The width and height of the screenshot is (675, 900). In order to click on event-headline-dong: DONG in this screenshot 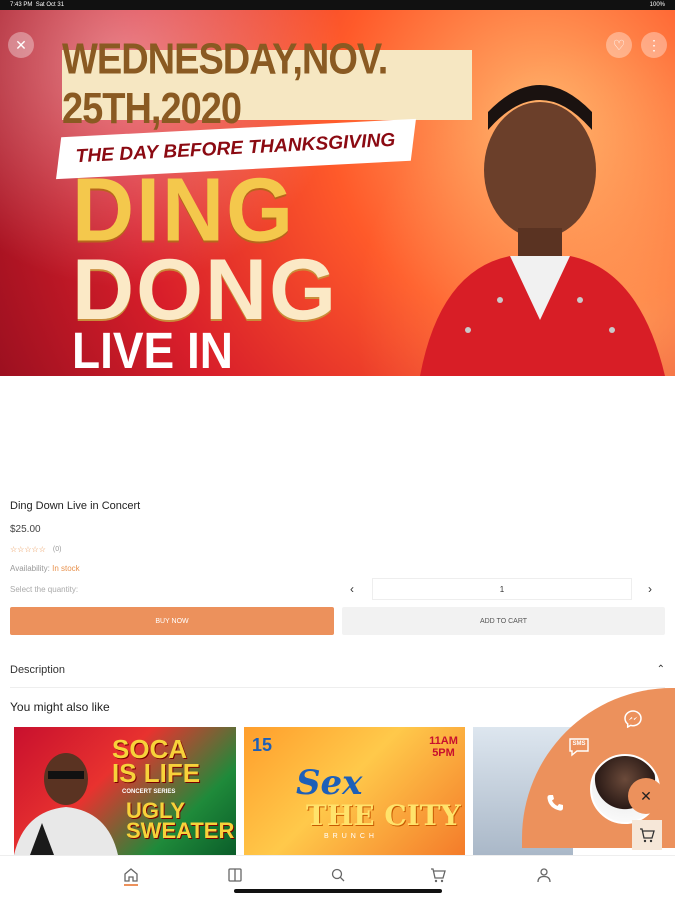, I will do `click(205, 290)`.